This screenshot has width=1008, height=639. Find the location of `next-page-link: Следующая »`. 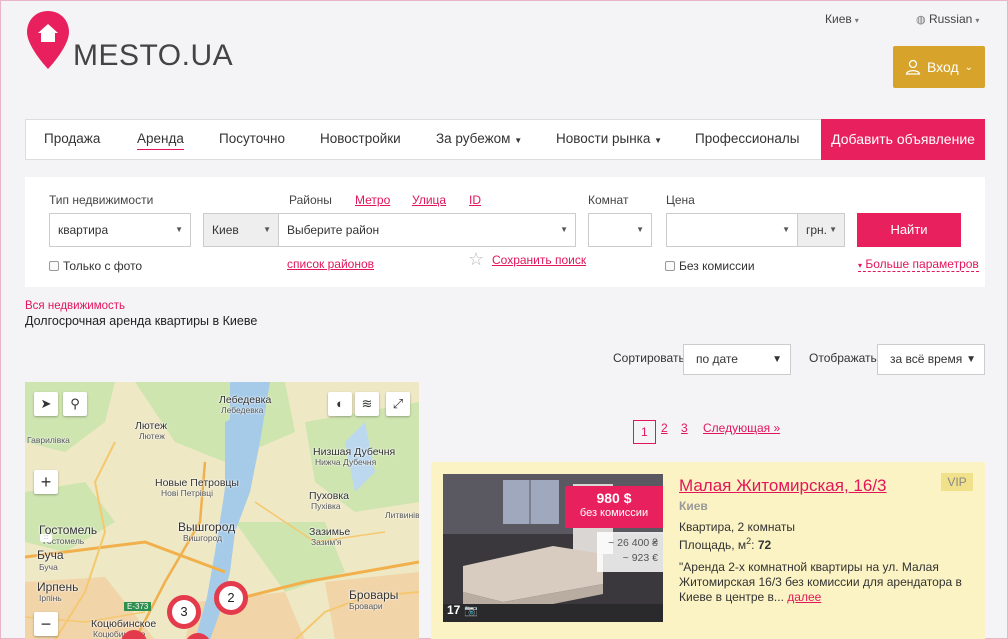

next-page-link: Следующая » is located at coordinates (741, 428).